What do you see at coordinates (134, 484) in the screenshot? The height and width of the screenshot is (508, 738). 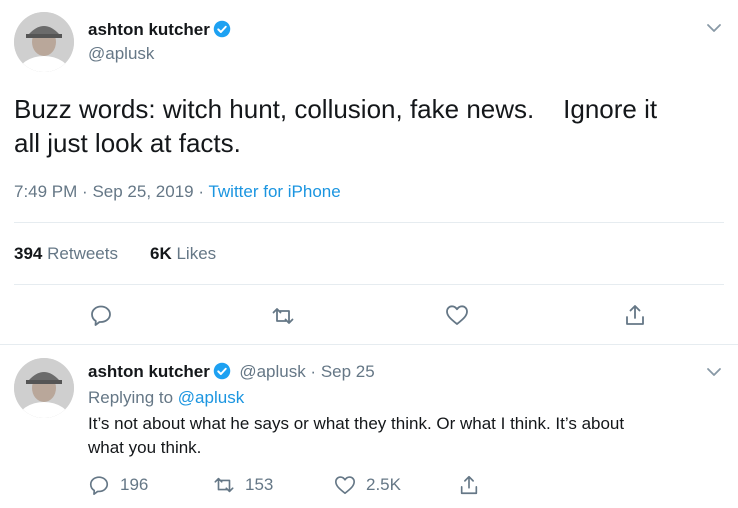 I see `reply-count: 196` at bounding box center [134, 484].